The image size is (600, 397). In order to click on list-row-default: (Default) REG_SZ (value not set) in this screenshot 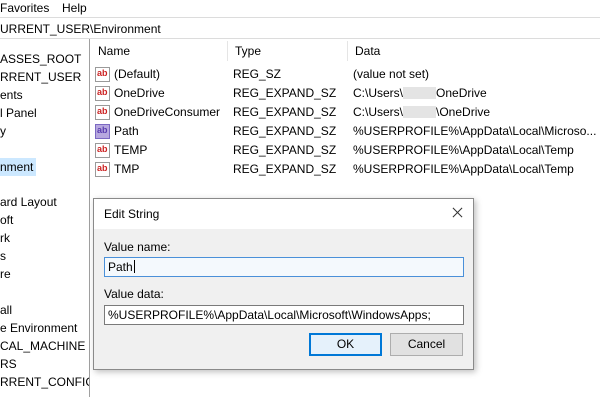, I will do `click(345, 74)`.